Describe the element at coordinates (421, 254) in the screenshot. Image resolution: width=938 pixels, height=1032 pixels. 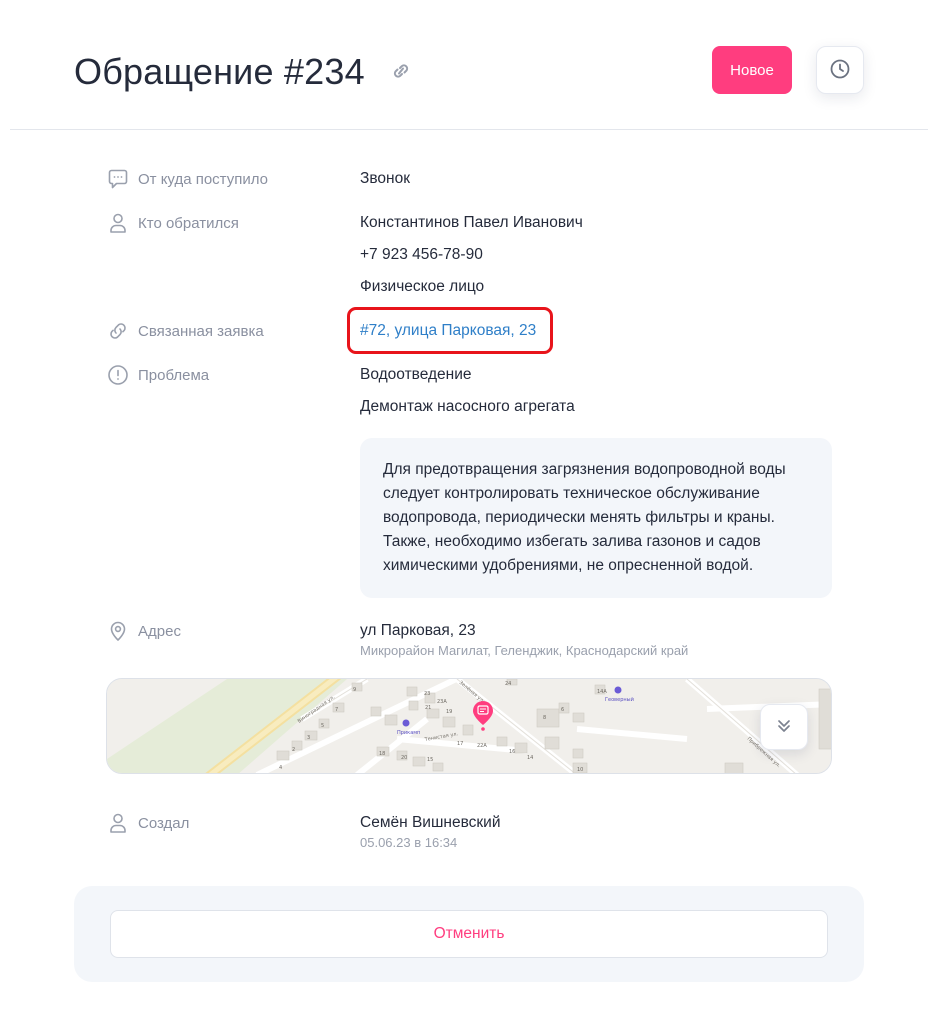
I see `applicant-phone: +7 923 456-78-90` at that location.